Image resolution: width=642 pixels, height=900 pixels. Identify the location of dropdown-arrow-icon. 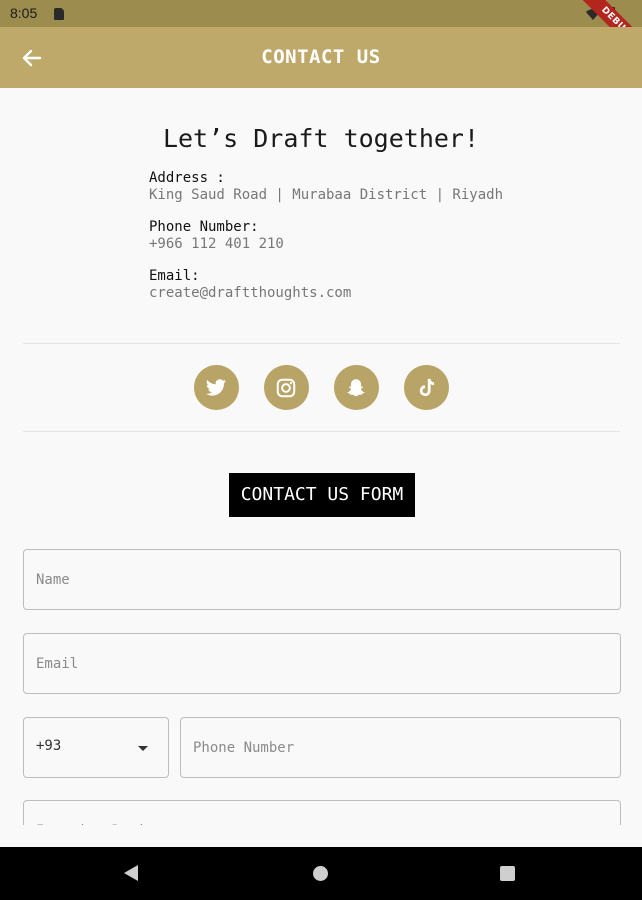
(143, 748).